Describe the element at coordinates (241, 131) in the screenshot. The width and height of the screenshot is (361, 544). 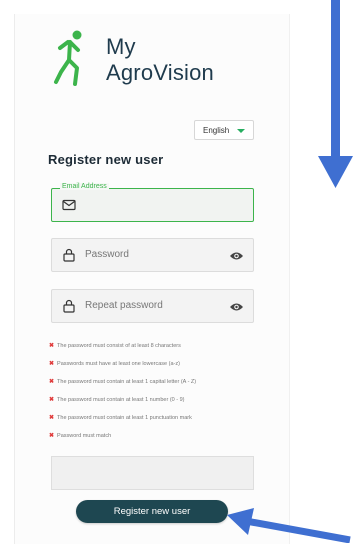
I see `caret-down-icon` at that location.